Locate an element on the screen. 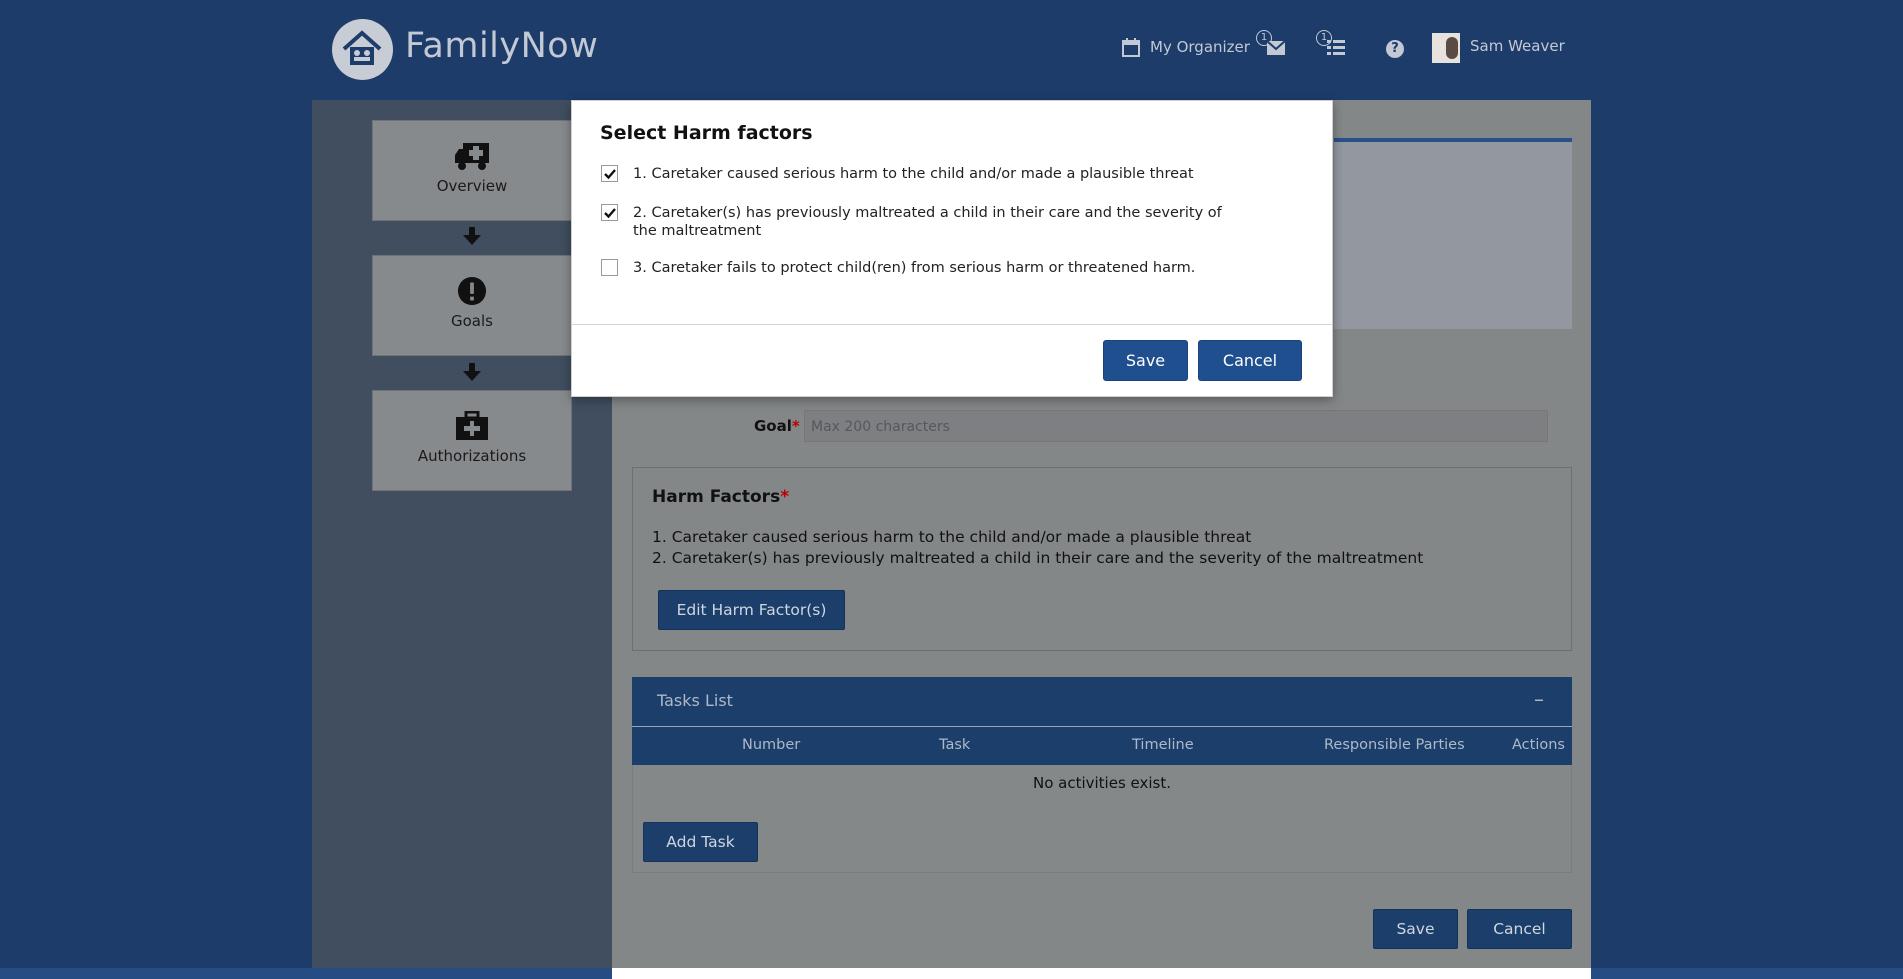 This screenshot has width=1903, height=979. user-name: Sam Weaver is located at coordinates (1517, 46).